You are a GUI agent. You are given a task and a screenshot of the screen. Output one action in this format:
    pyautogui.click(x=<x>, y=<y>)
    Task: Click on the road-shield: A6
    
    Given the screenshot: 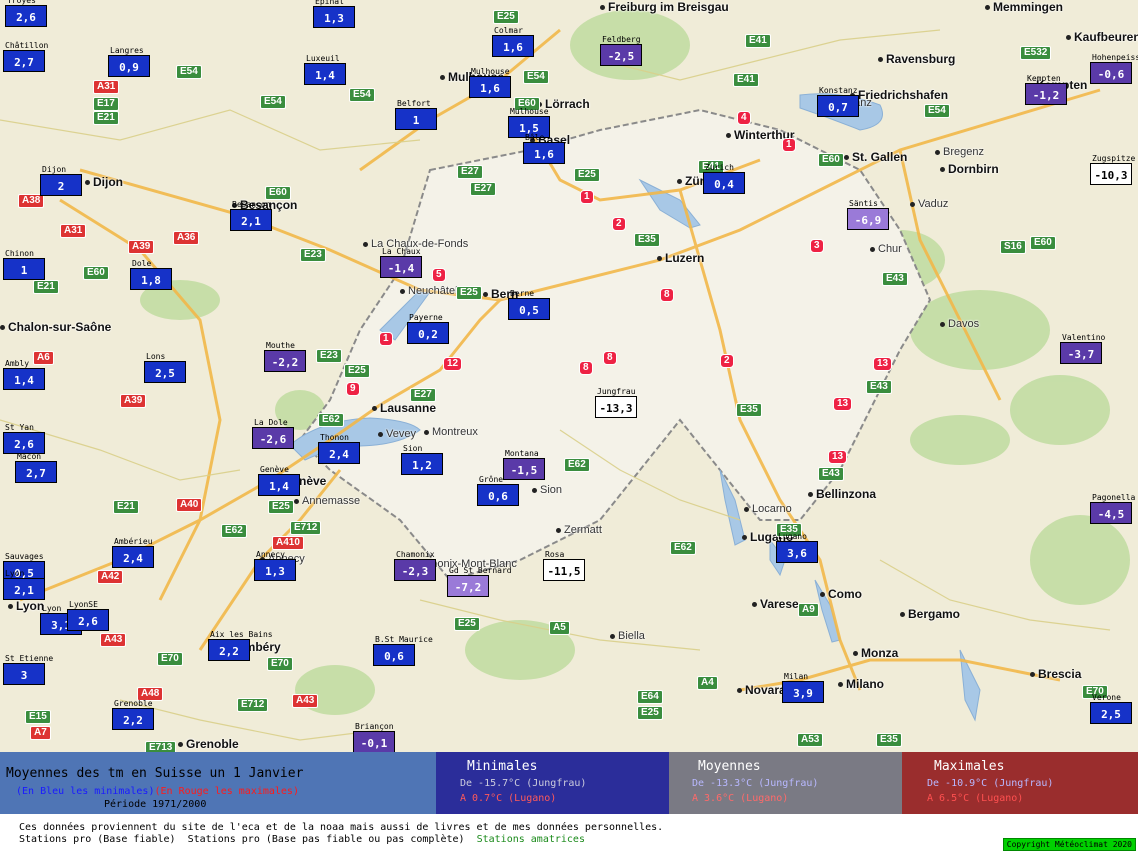 What is the action you would take?
    pyautogui.click(x=43, y=358)
    